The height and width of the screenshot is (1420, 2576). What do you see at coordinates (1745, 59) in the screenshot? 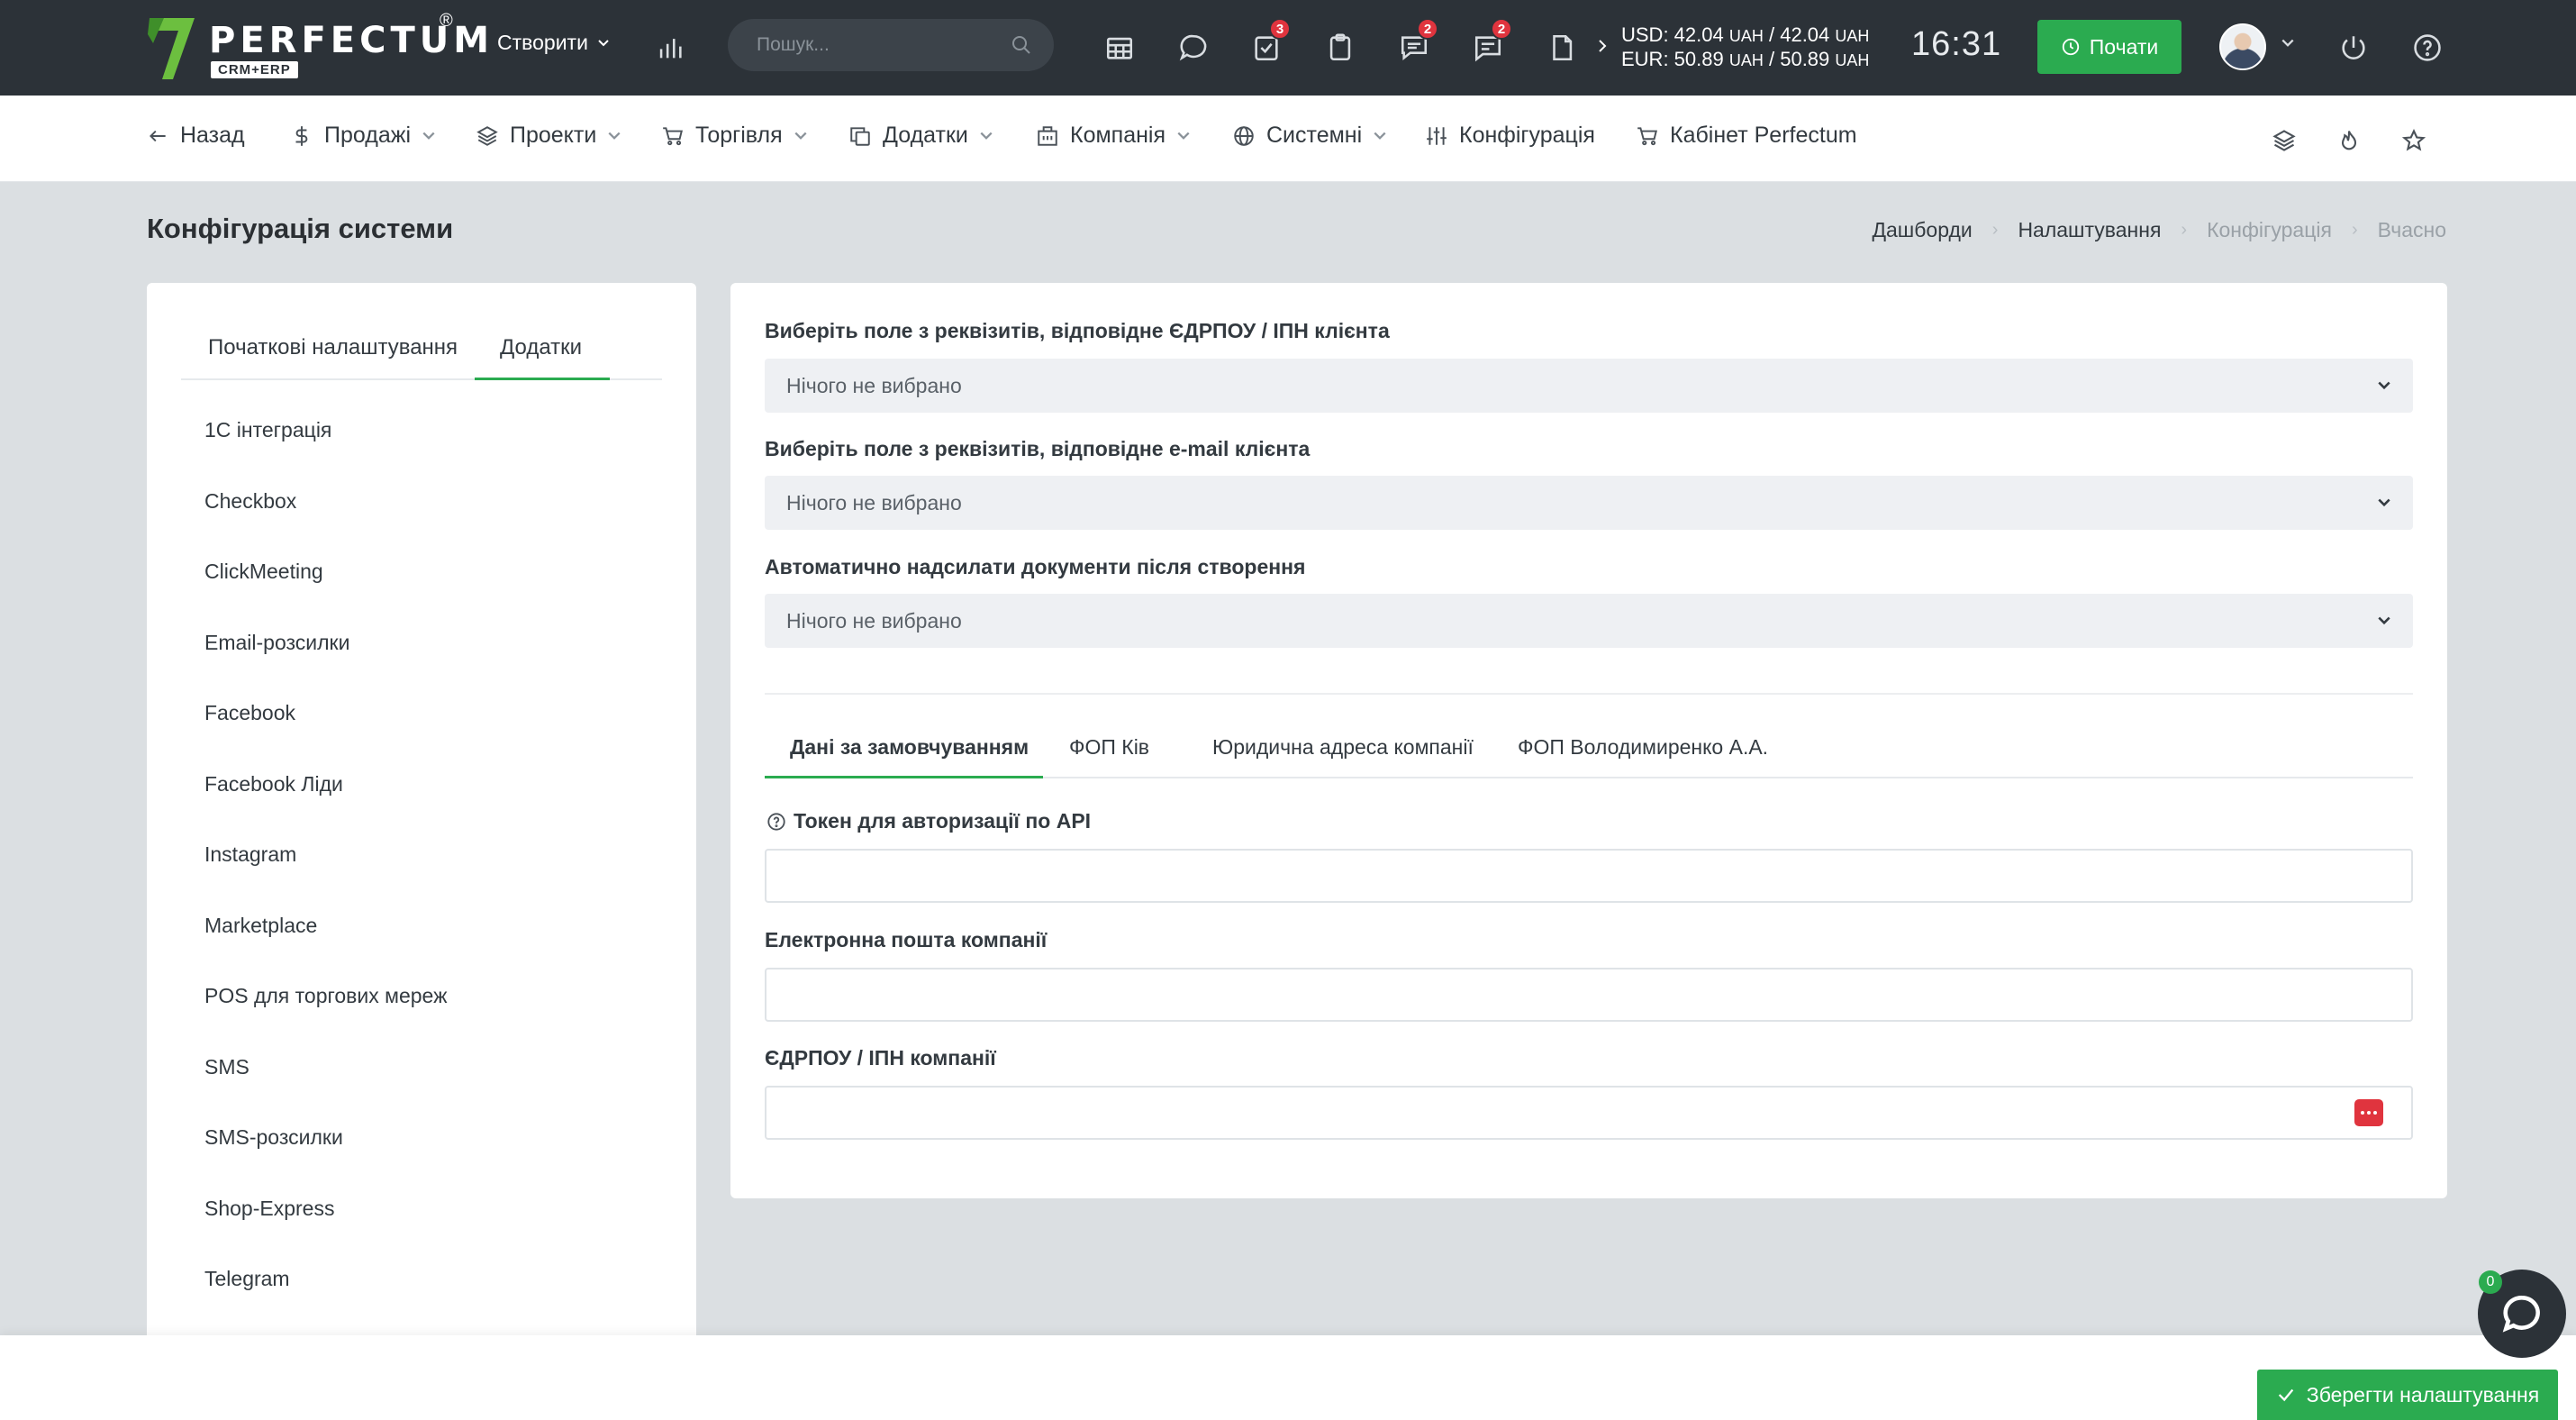
I see `eur-rate: EUR: 50.89 UAH / 50.89 UAH` at bounding box center [1745, 59].